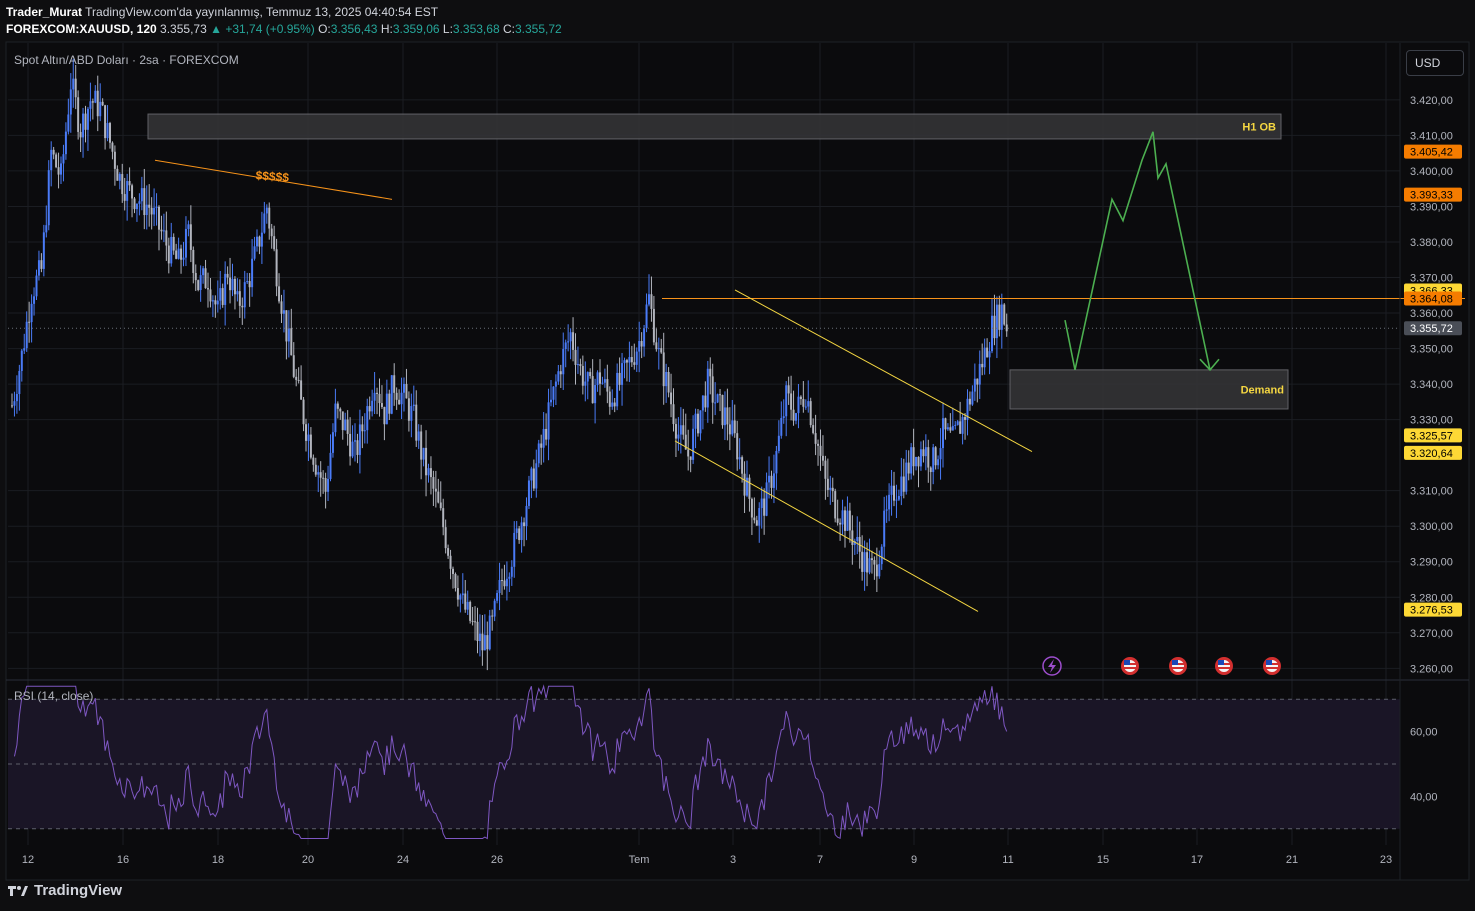 The image size is (1475, 911). Describe the element at coordinates (1431, 454) in the screenshot. I see `price-label-text: 3.320,64` at that location.